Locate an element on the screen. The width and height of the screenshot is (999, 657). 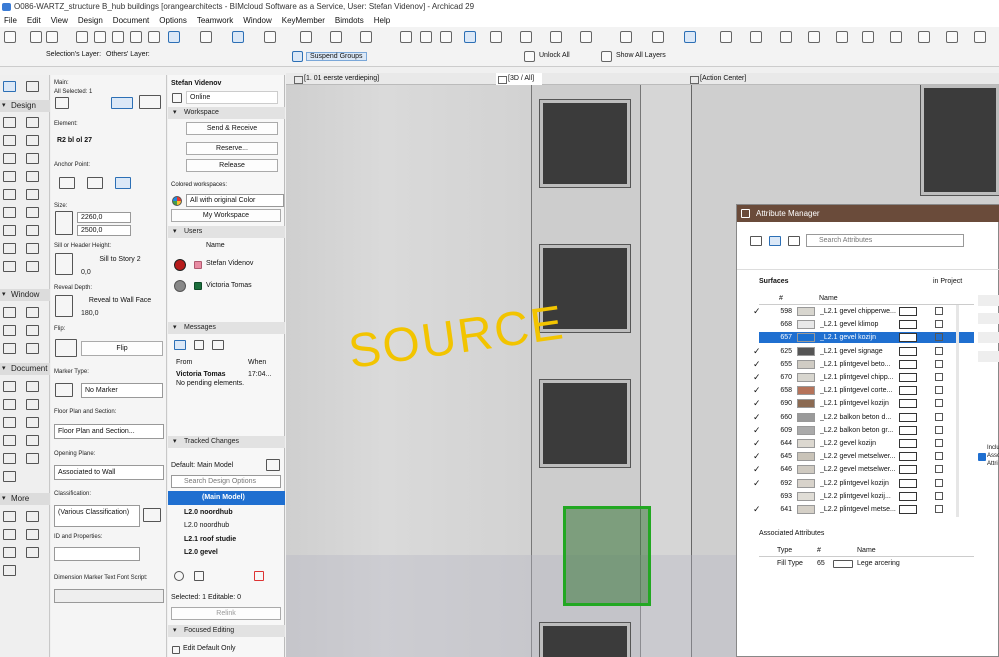
toolbox-document-section: Document is located at coordinates (25, 369).